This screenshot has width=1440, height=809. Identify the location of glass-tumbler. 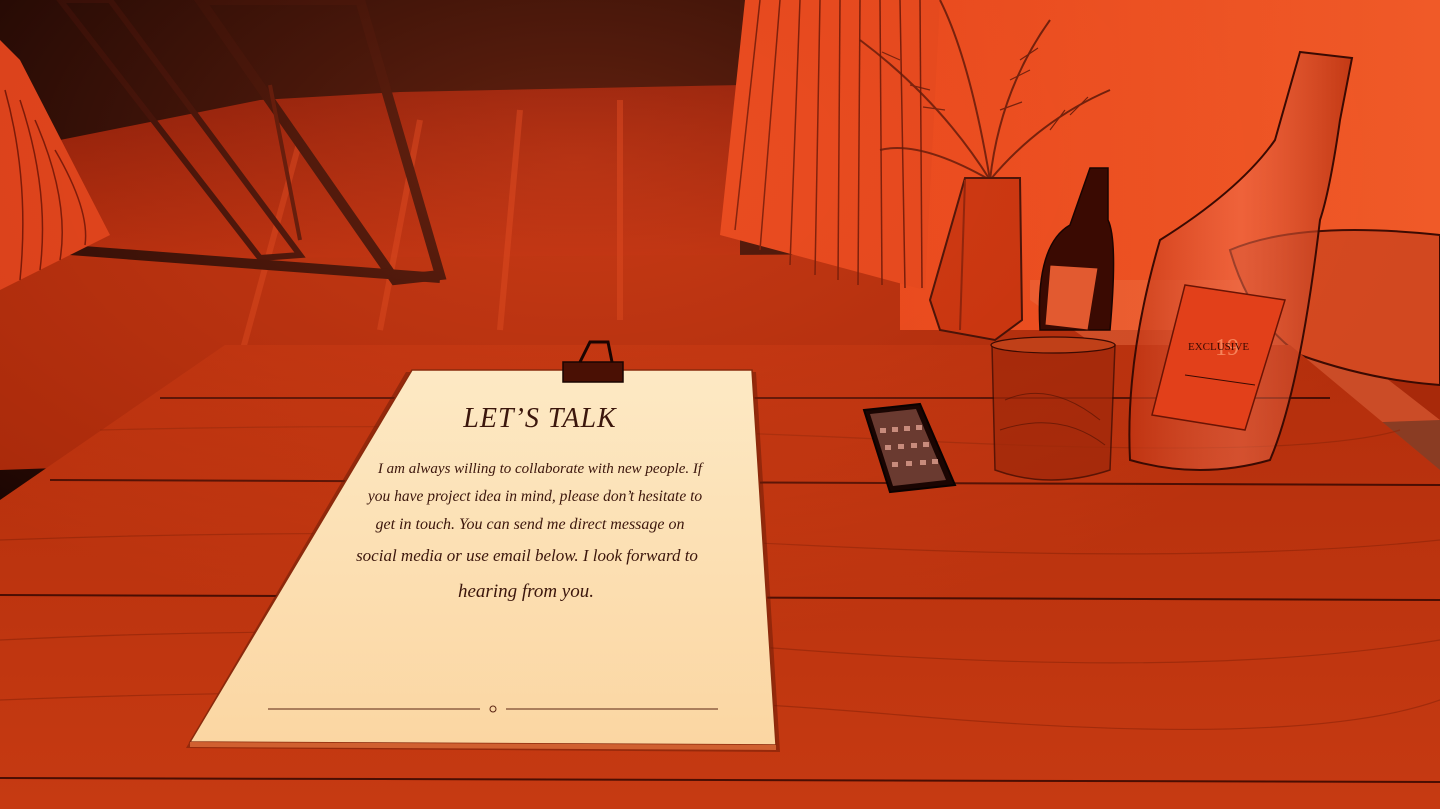
(1053, 408).